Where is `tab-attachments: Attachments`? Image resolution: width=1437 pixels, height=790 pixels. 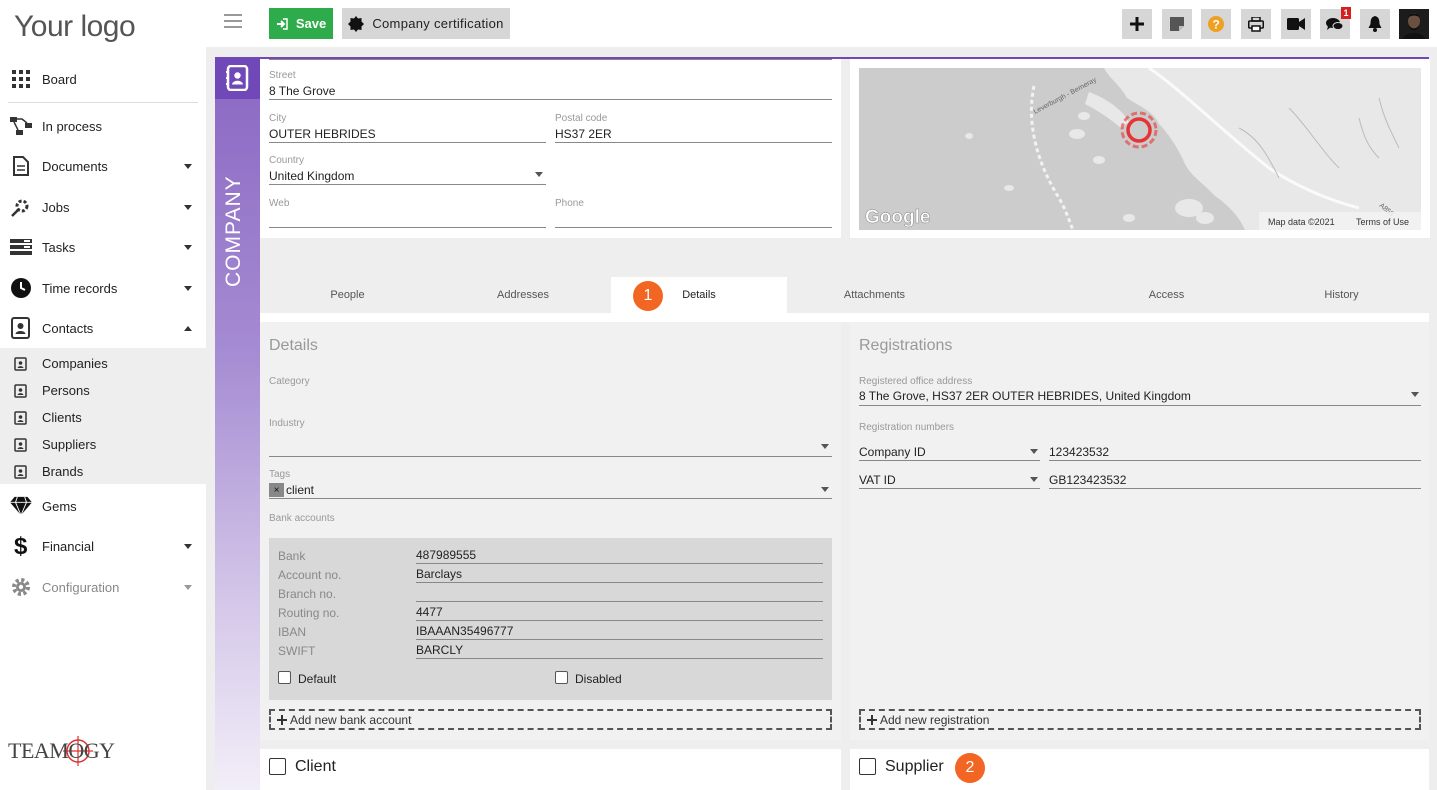
tab-attachments: Attachments is located at coordinates (874, 295).